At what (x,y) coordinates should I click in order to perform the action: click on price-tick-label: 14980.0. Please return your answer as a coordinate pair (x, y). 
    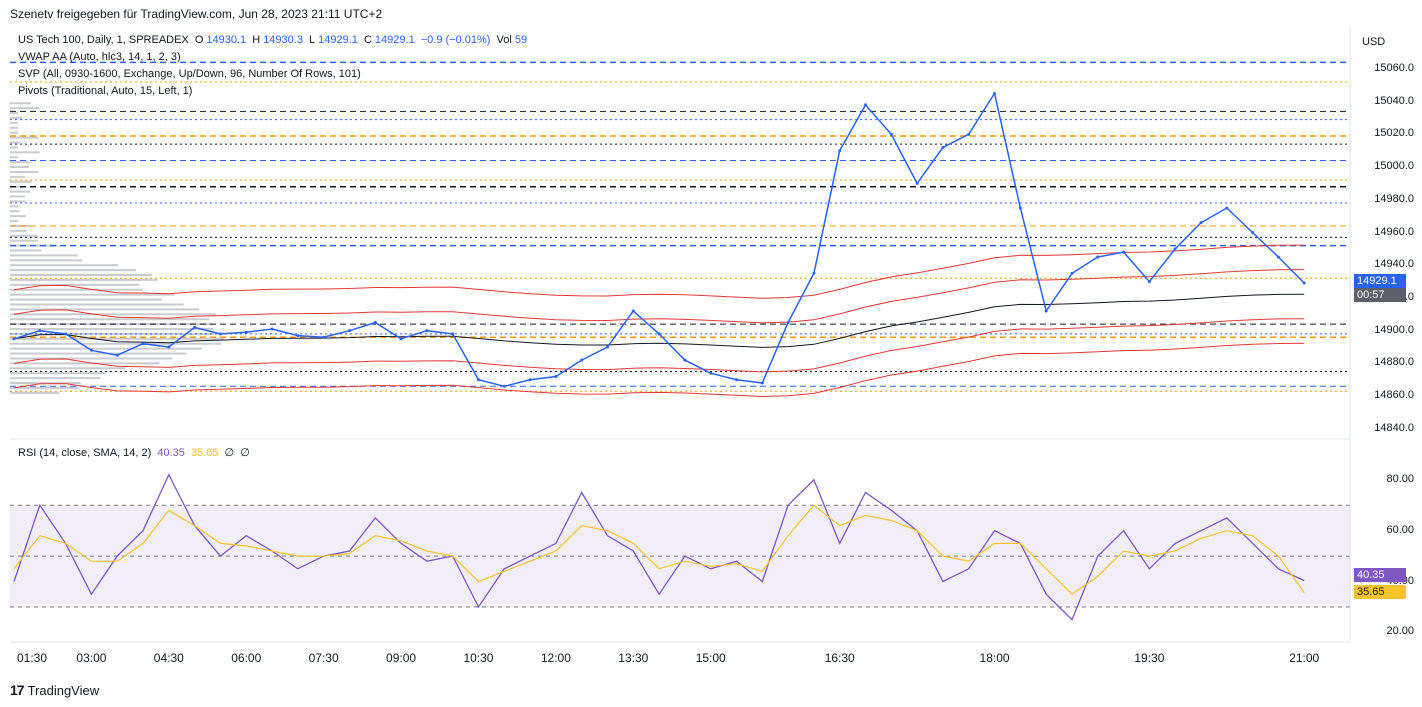
    Looking at the image, I should click on (1389, 199).